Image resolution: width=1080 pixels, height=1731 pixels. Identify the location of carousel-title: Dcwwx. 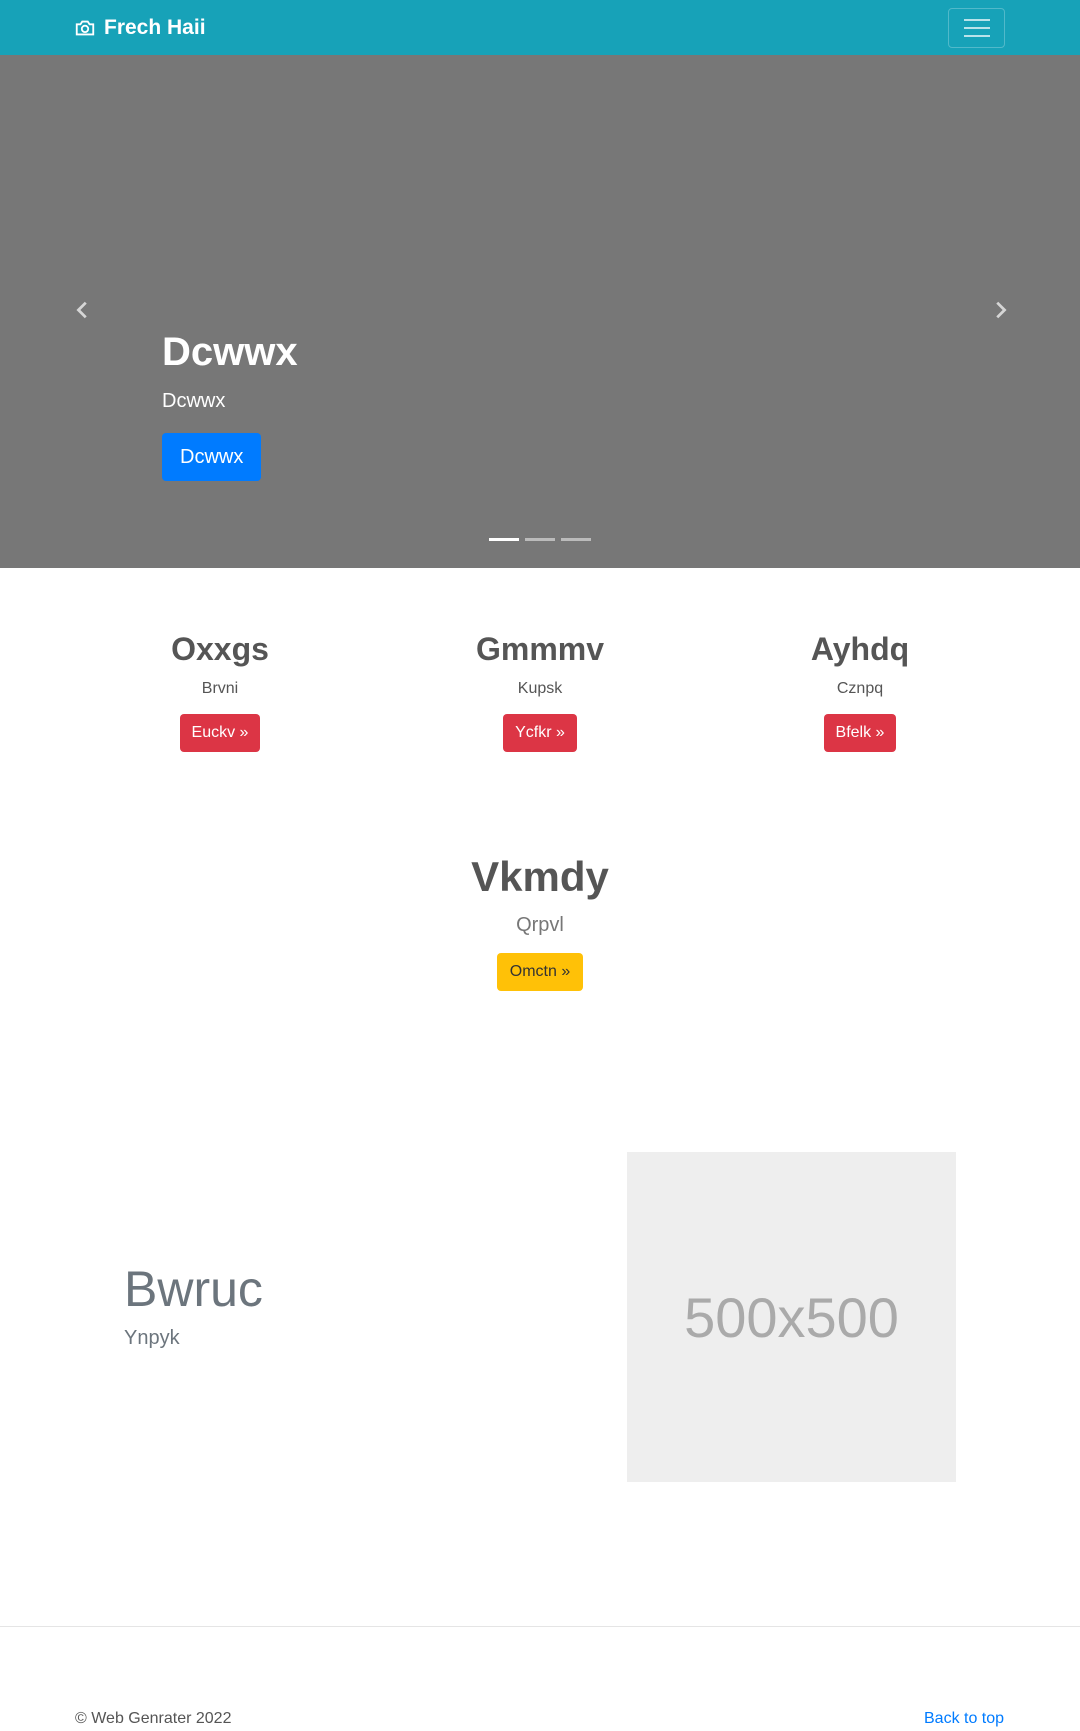
(230, 352).